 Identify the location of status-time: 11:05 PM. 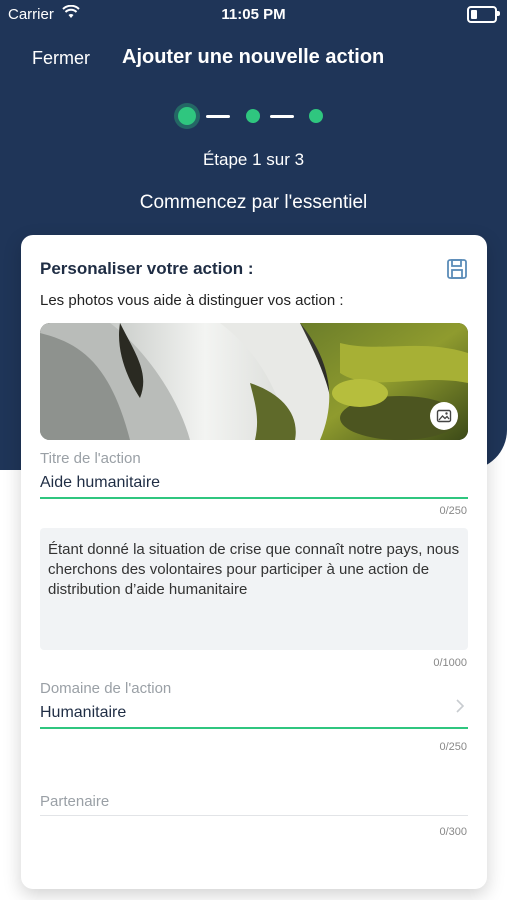
(253, 14).